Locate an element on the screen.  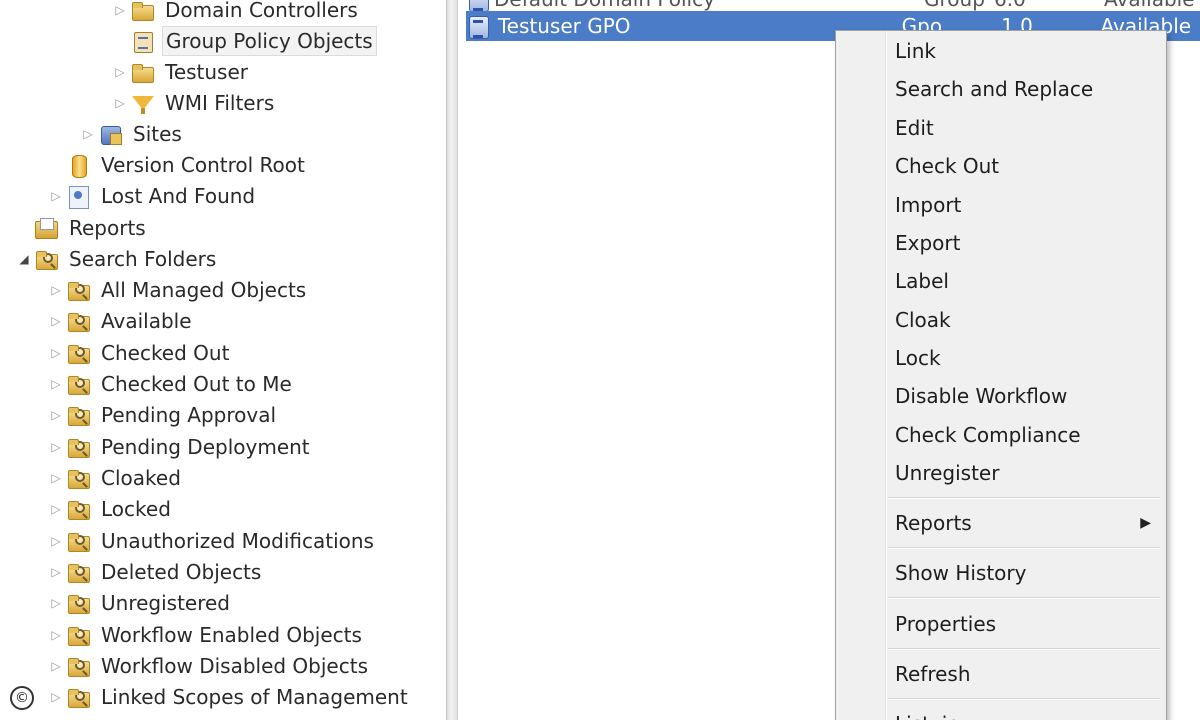
tree-item-label: Testuser is located at coordinates (207, 72).